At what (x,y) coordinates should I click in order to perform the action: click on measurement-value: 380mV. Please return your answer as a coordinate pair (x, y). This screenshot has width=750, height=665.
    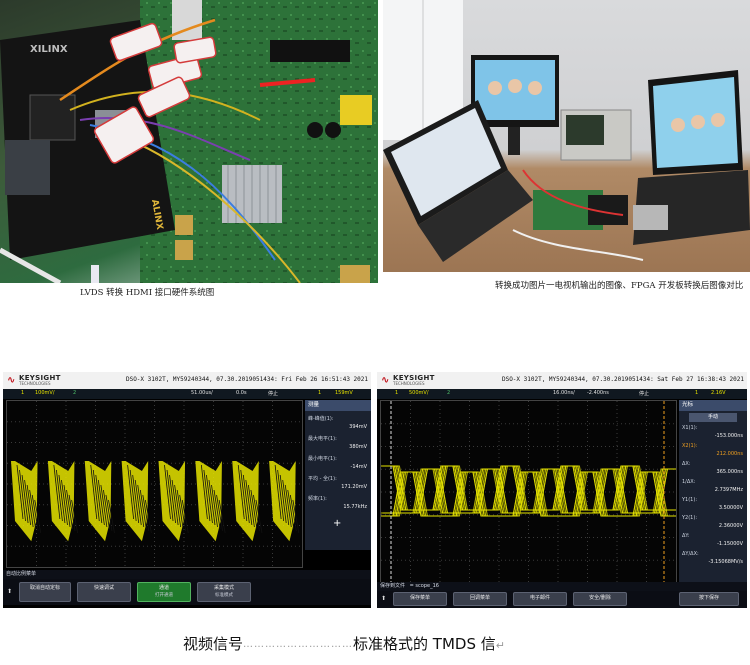
    Looking at the image, I should click on (358, 447).